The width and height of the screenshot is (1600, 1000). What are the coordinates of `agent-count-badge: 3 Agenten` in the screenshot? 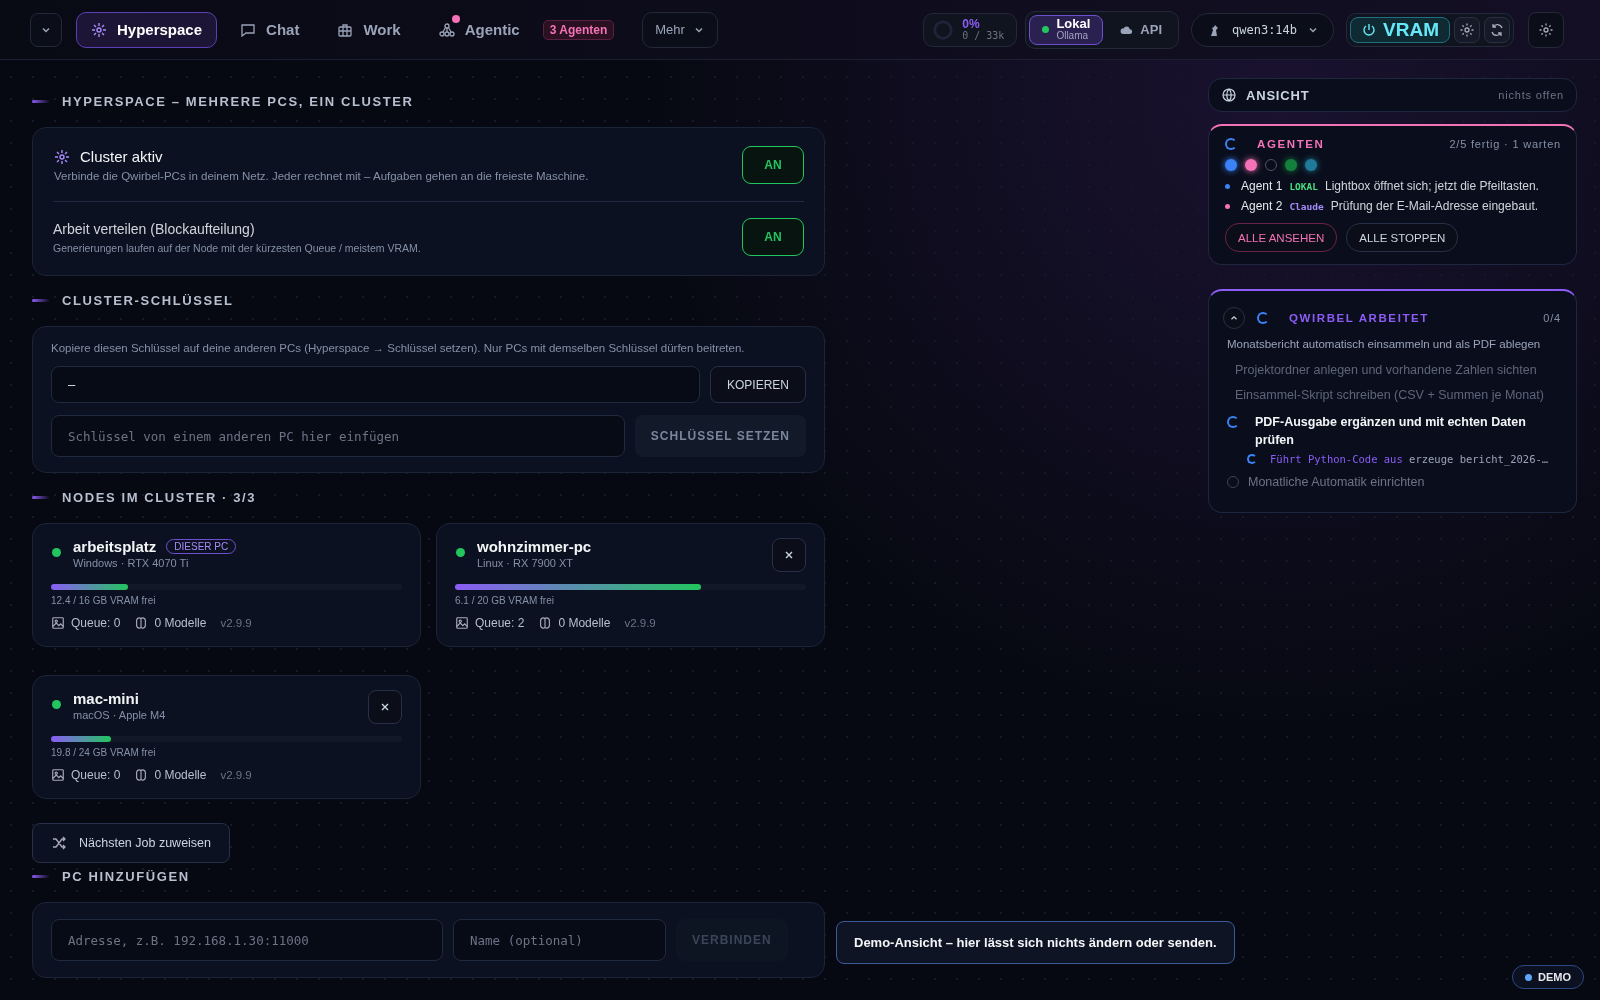 It's located at (578, 29).